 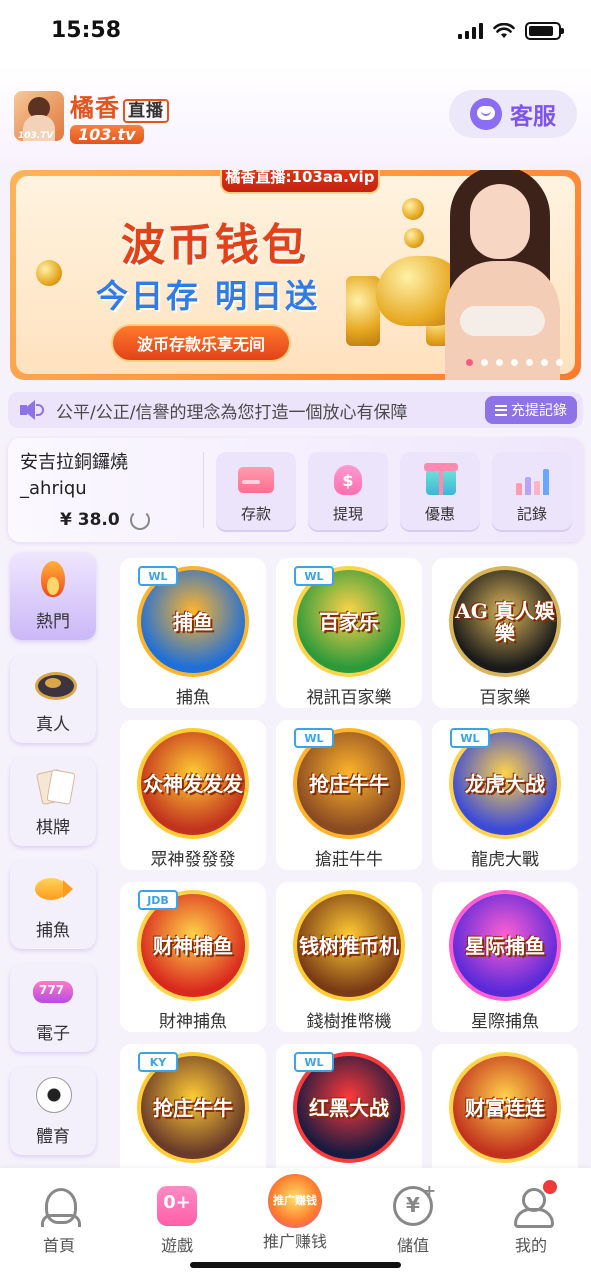 I want to click on game-title: 搶莊牛牛, so click(x=349, y=860).